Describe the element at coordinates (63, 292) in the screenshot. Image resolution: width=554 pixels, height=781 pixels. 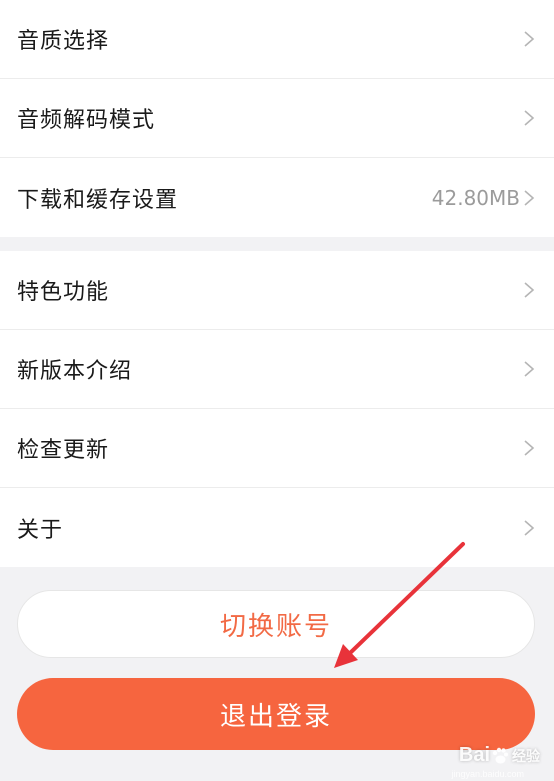
I see `row-label: 特色功能` at that location.